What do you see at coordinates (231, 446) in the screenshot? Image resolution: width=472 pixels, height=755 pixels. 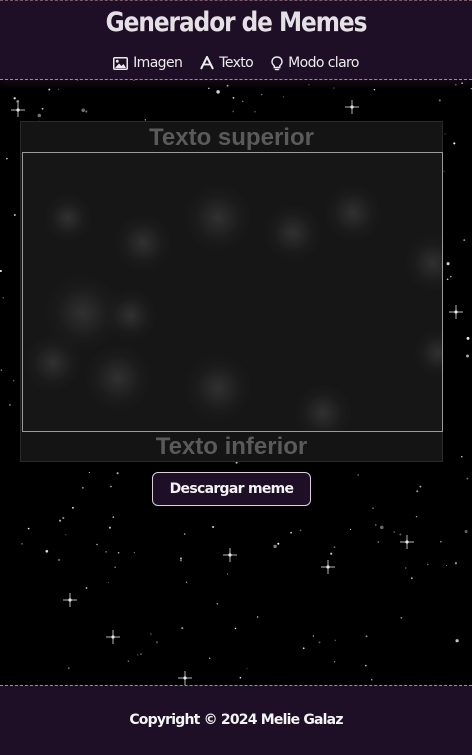 I see `meme-bottom-text: Texto inferior` at bounding box center [231, 446].